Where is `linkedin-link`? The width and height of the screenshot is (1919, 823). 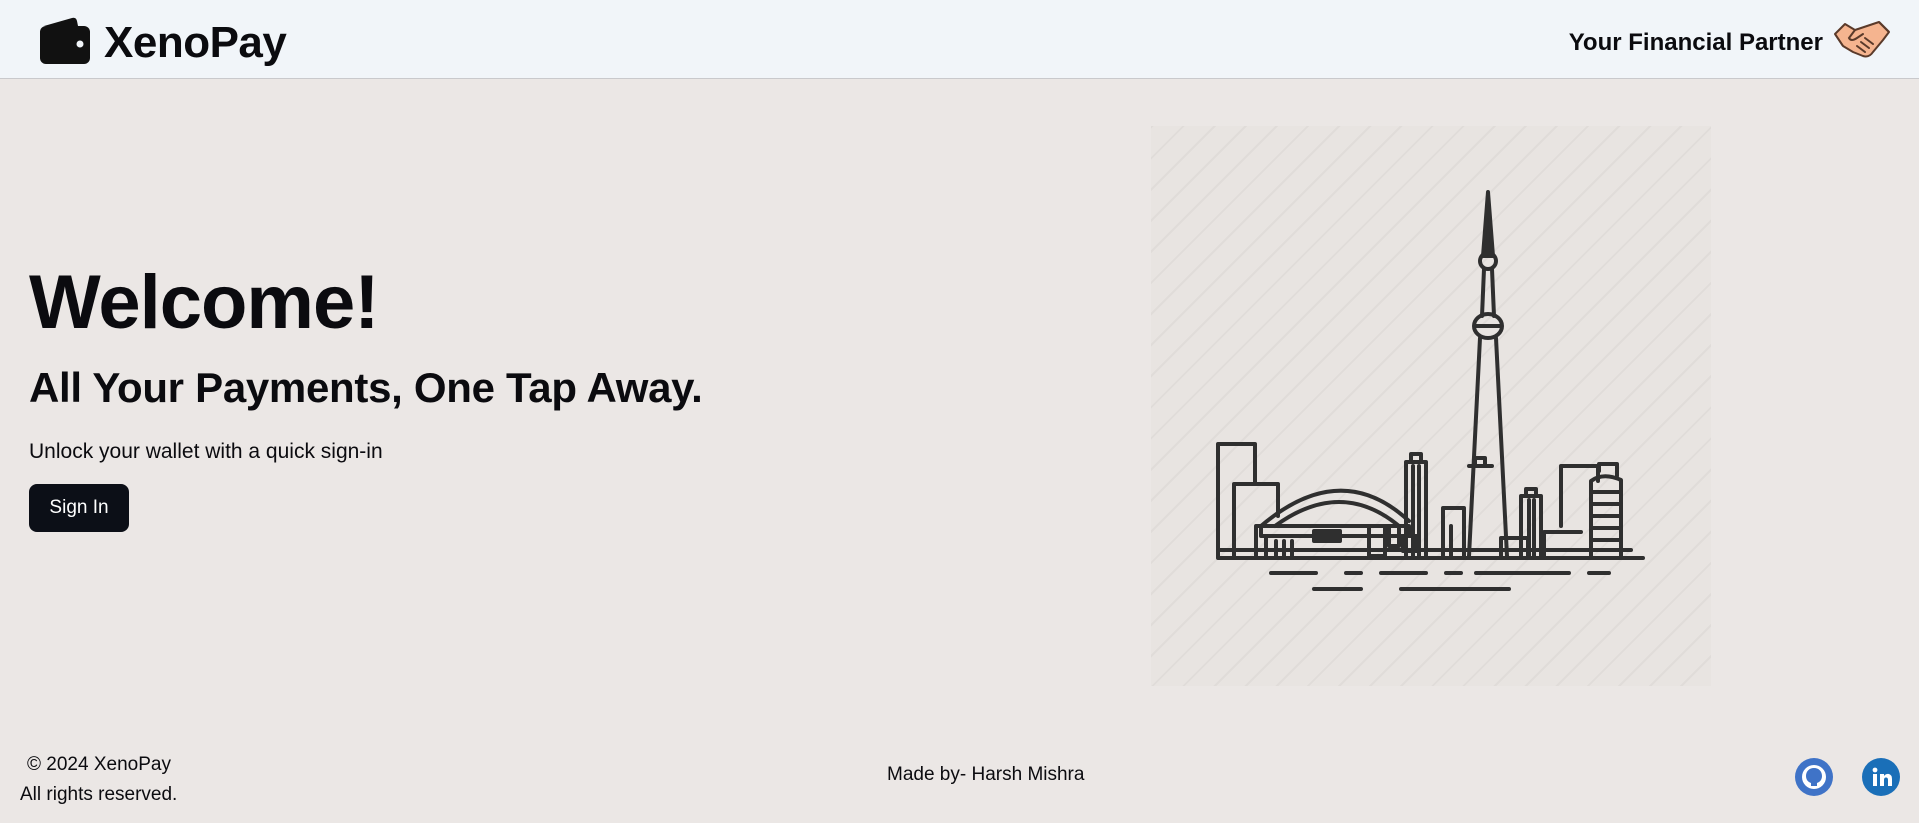
linkedin-link is located at coordinates (1881, 777).